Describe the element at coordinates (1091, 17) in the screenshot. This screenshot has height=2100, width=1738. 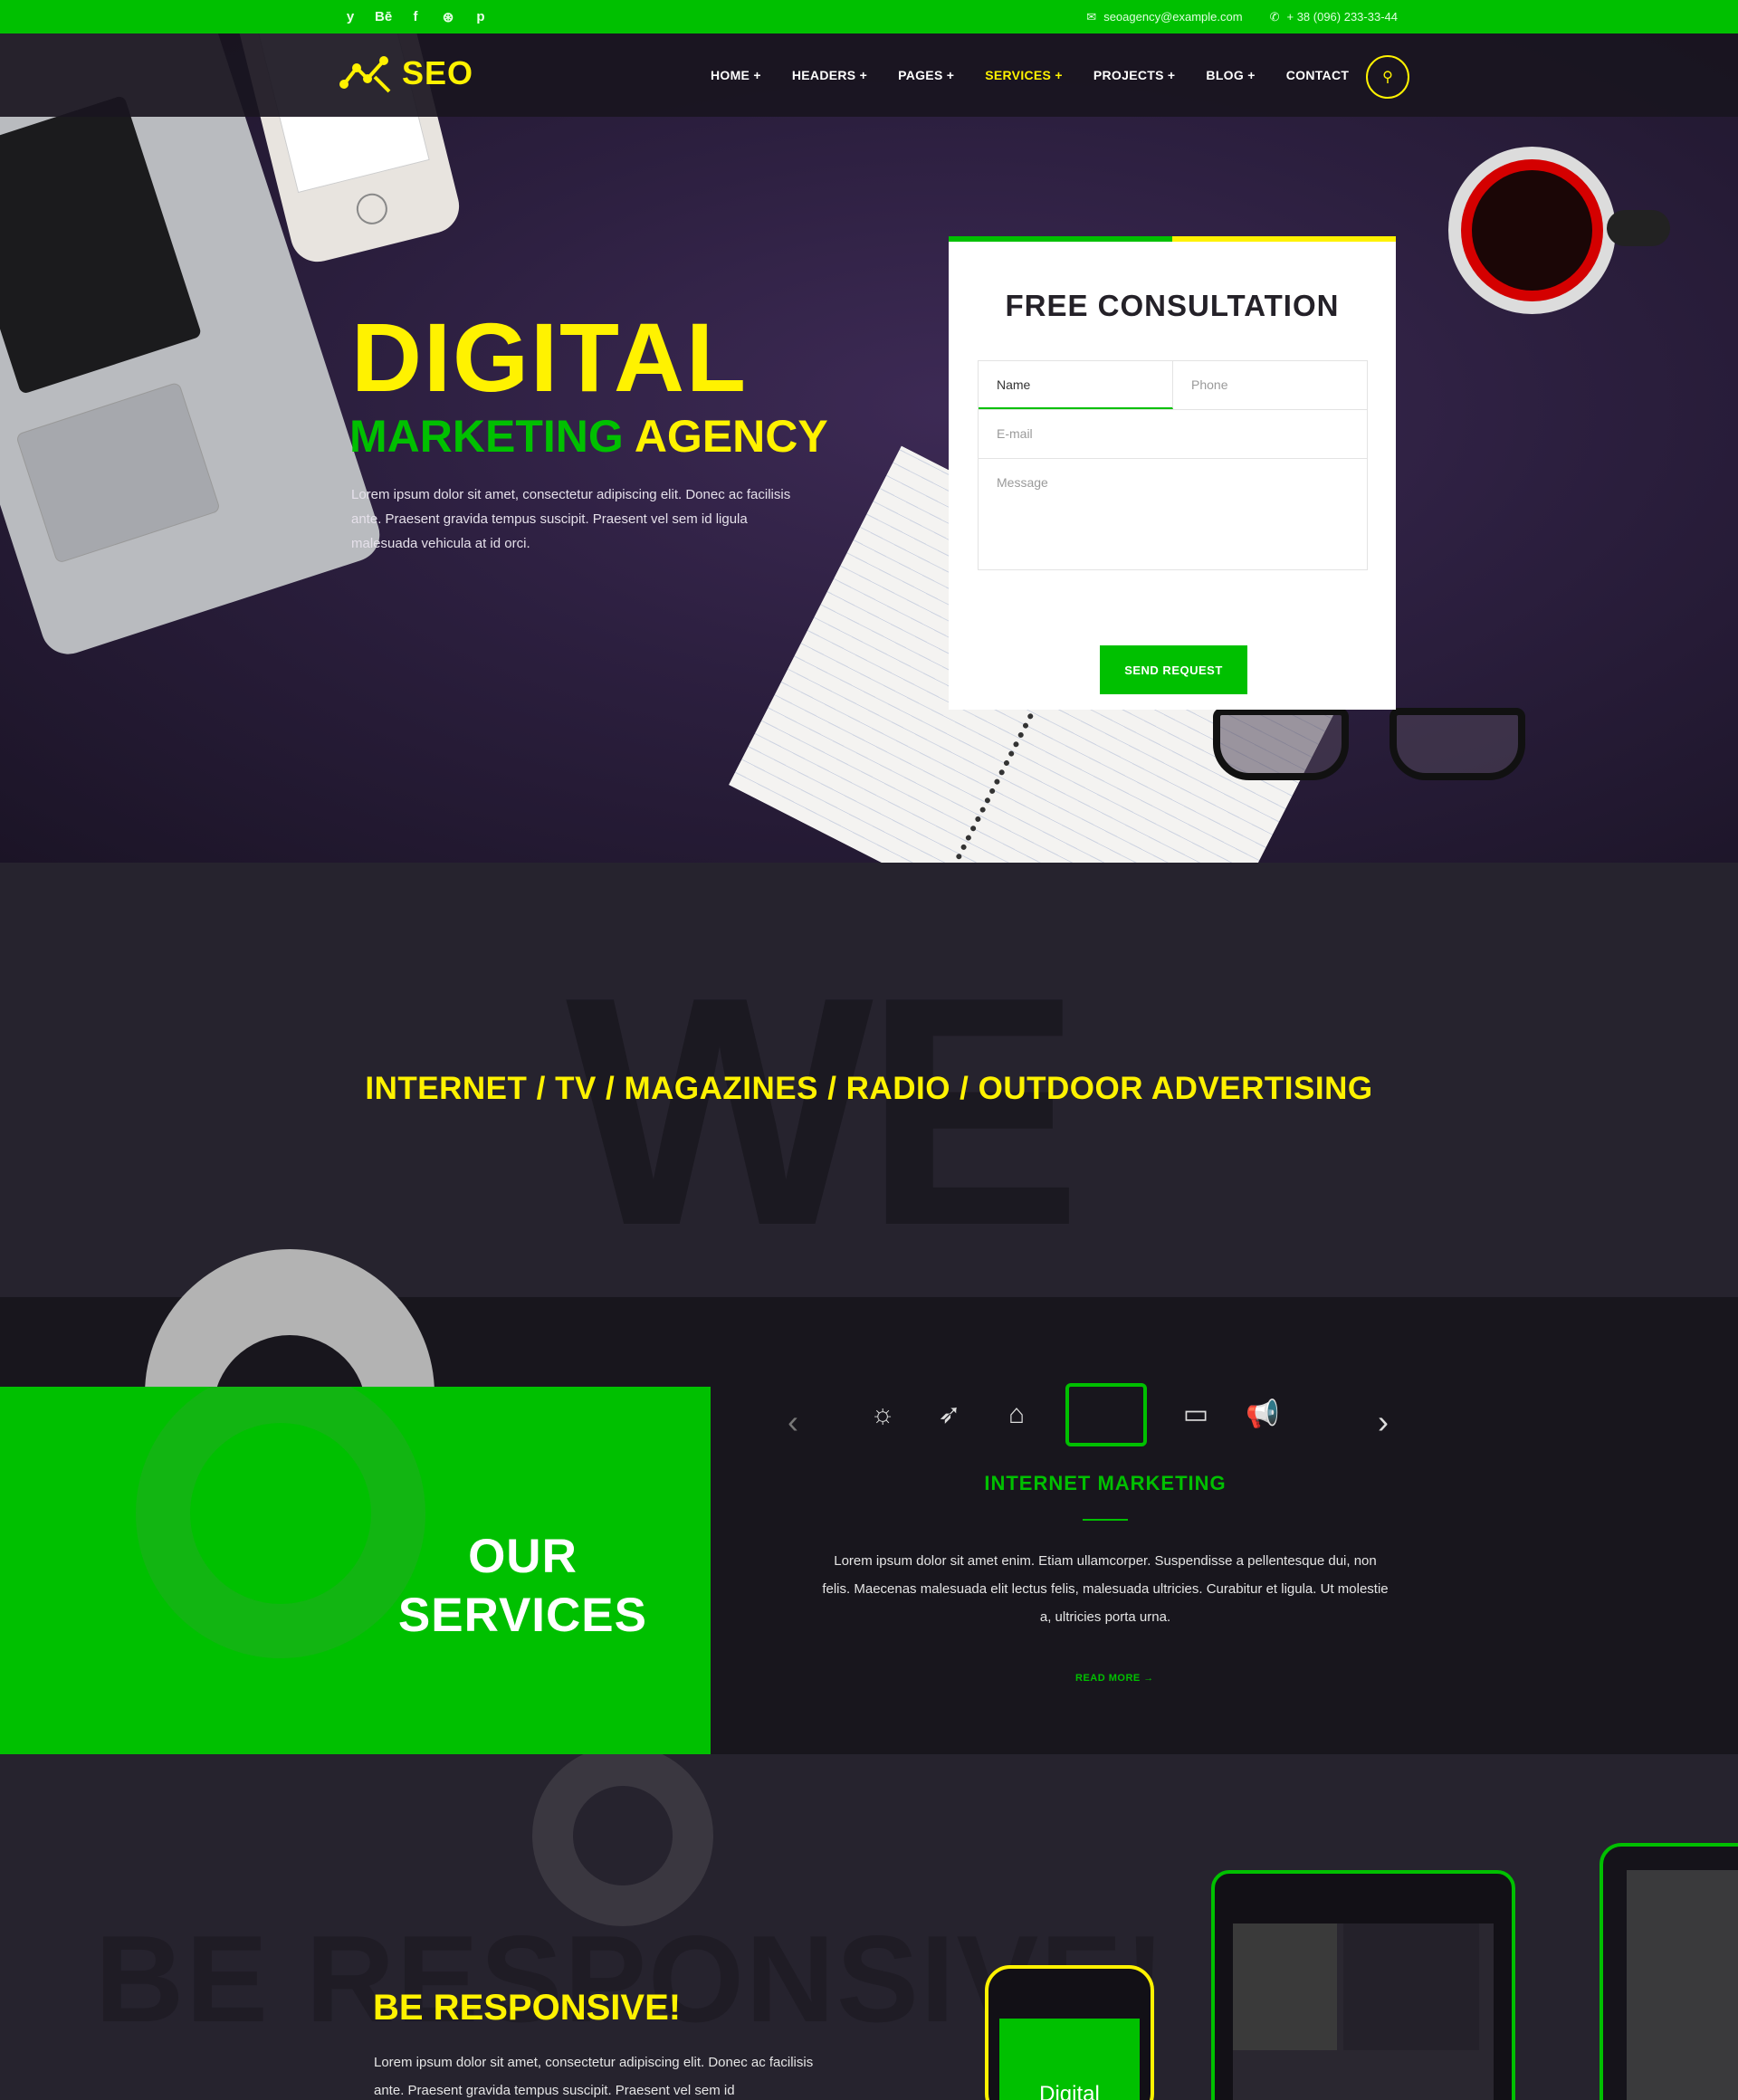
I see `mail-icon: ✉` at that location.